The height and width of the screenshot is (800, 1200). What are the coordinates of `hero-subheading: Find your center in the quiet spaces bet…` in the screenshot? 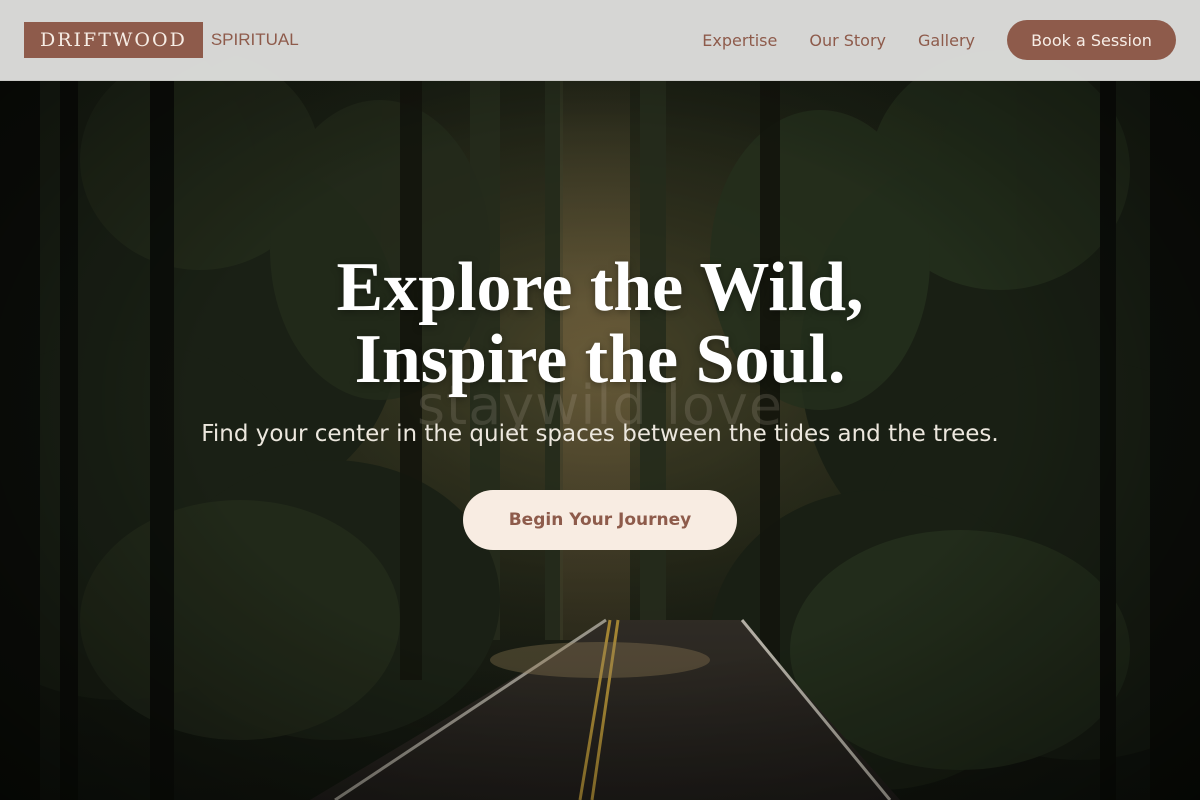 It's located at (600, 434).